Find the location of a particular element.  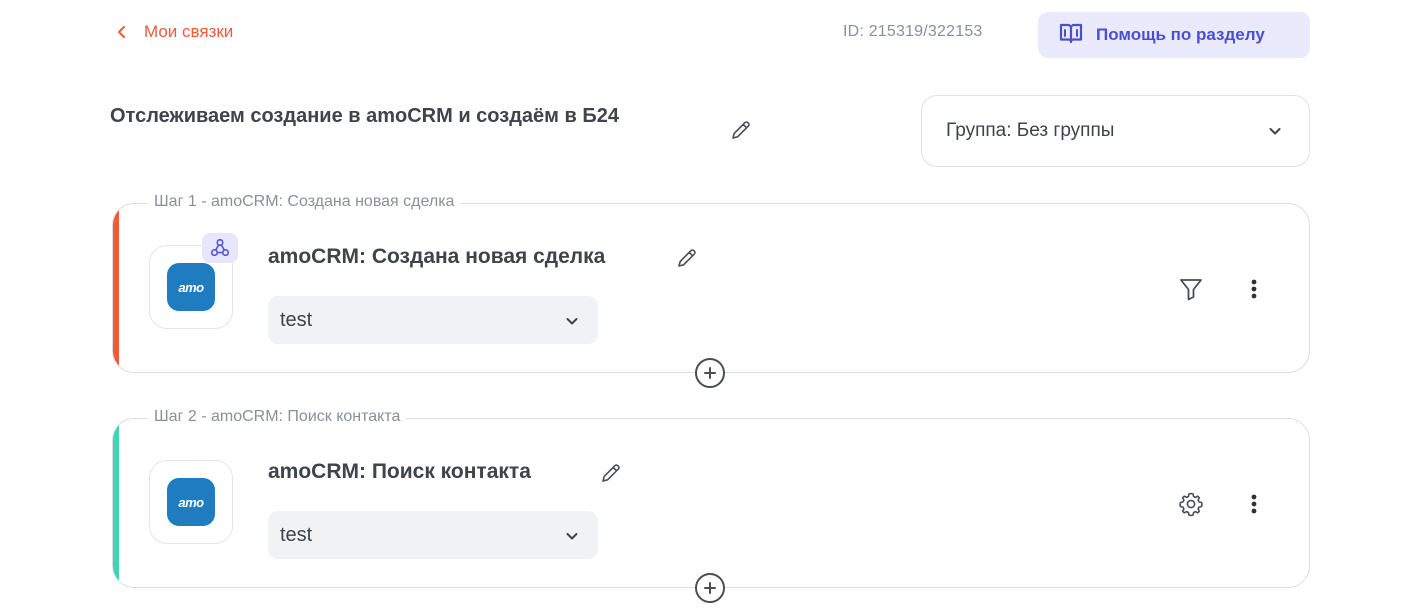

back-link: Мои связки is located at coordinates (173, 32).